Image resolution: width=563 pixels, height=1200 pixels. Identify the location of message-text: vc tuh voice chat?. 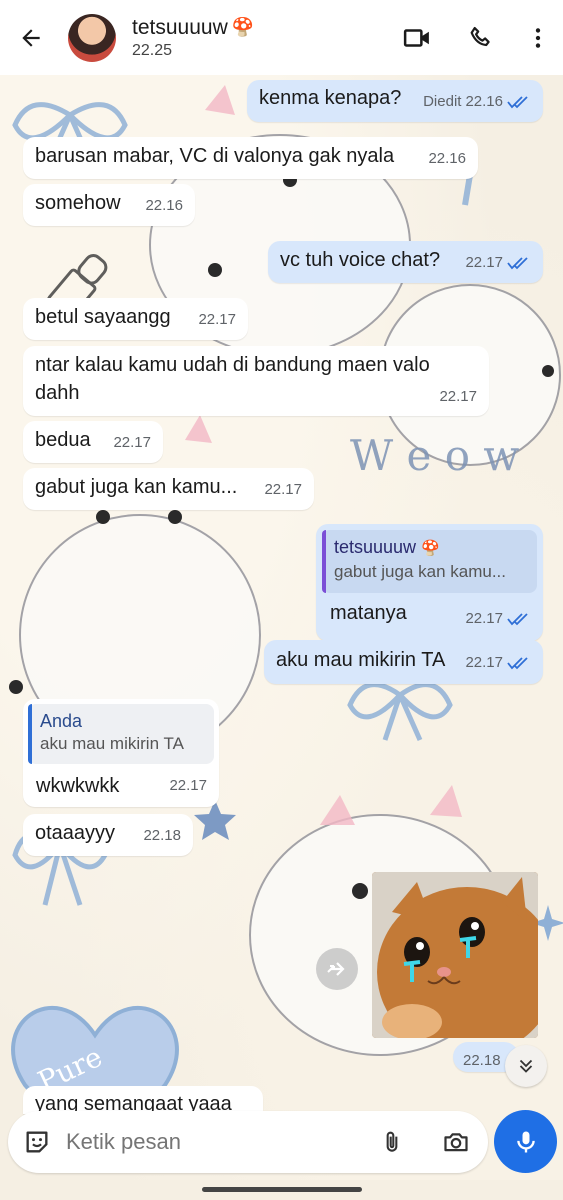
(360, 260).